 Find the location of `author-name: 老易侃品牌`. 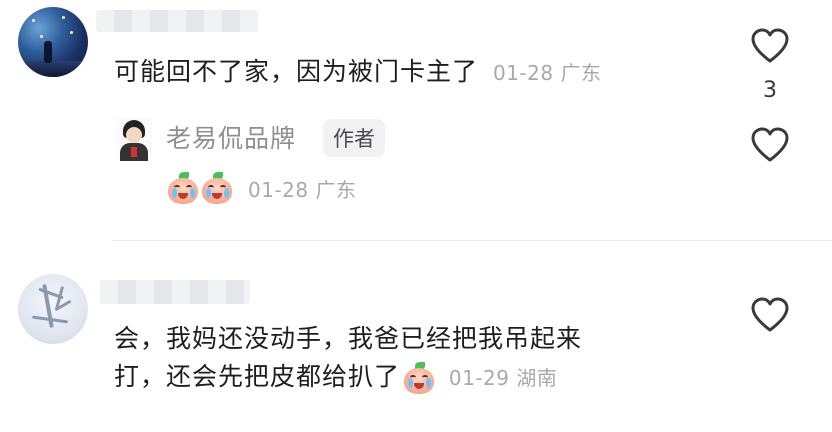

author-name: 老易侃品牌 is located at coordinates (231, 137).